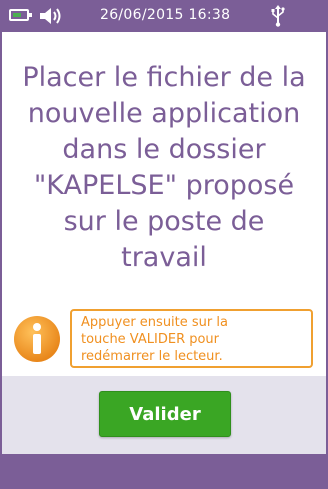  What do you see at coordinates (164, 185) in the screenshot?
I see `message-line: "KAPELSE" proposé` at bounding box center [164, 185].